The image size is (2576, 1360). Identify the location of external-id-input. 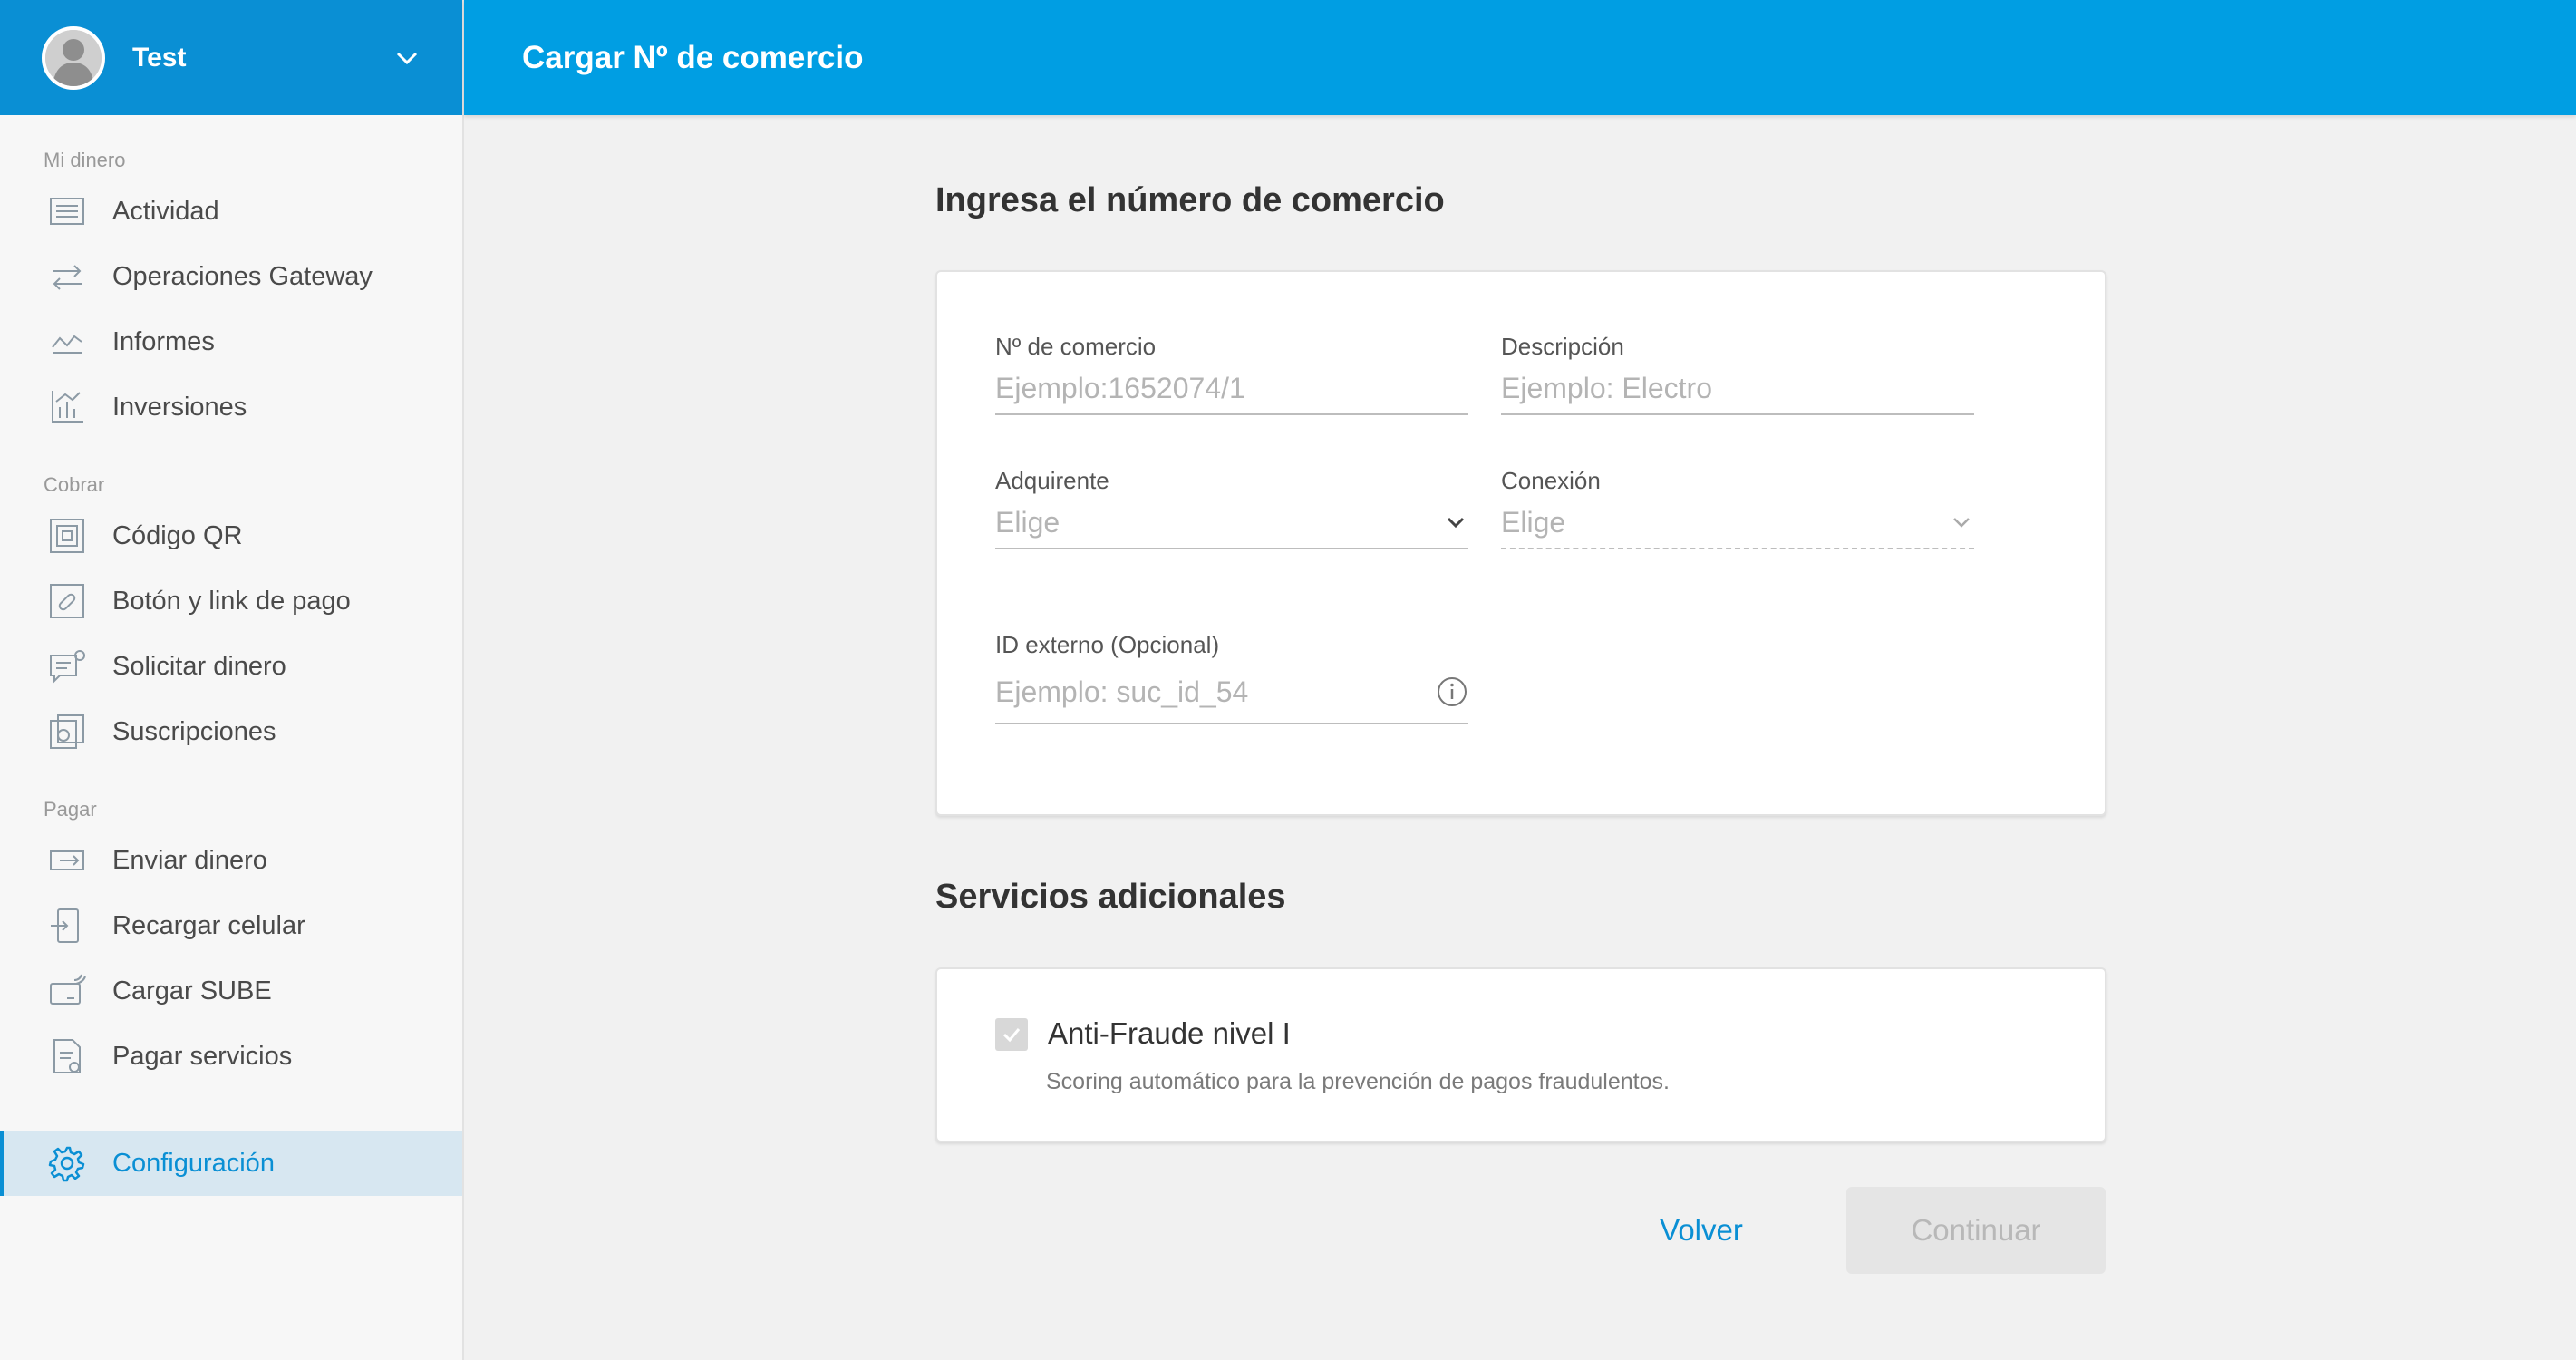
(1215, 691).